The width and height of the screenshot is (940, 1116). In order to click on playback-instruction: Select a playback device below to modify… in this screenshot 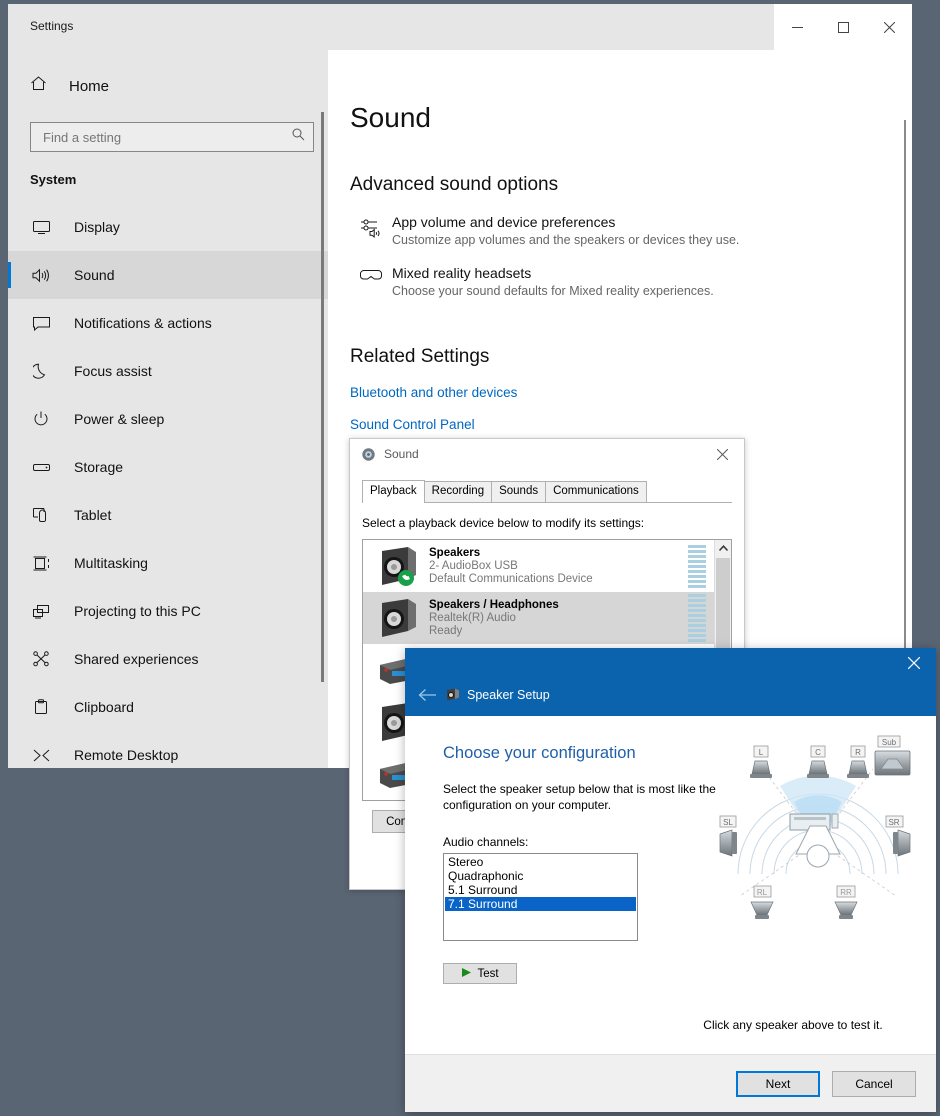, I will do `click(503, 523)`.